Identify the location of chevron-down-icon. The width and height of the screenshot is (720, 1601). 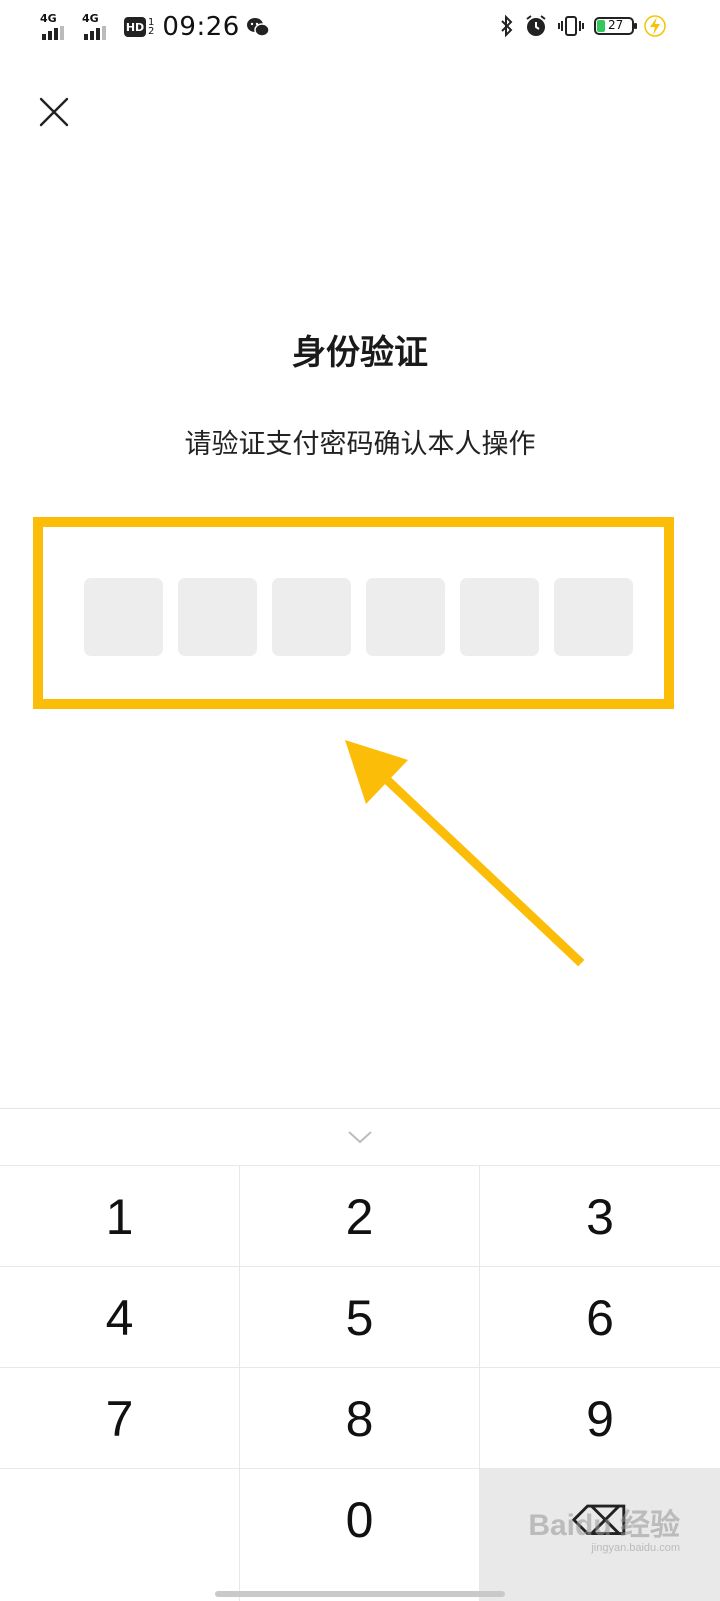
(360, 1137).